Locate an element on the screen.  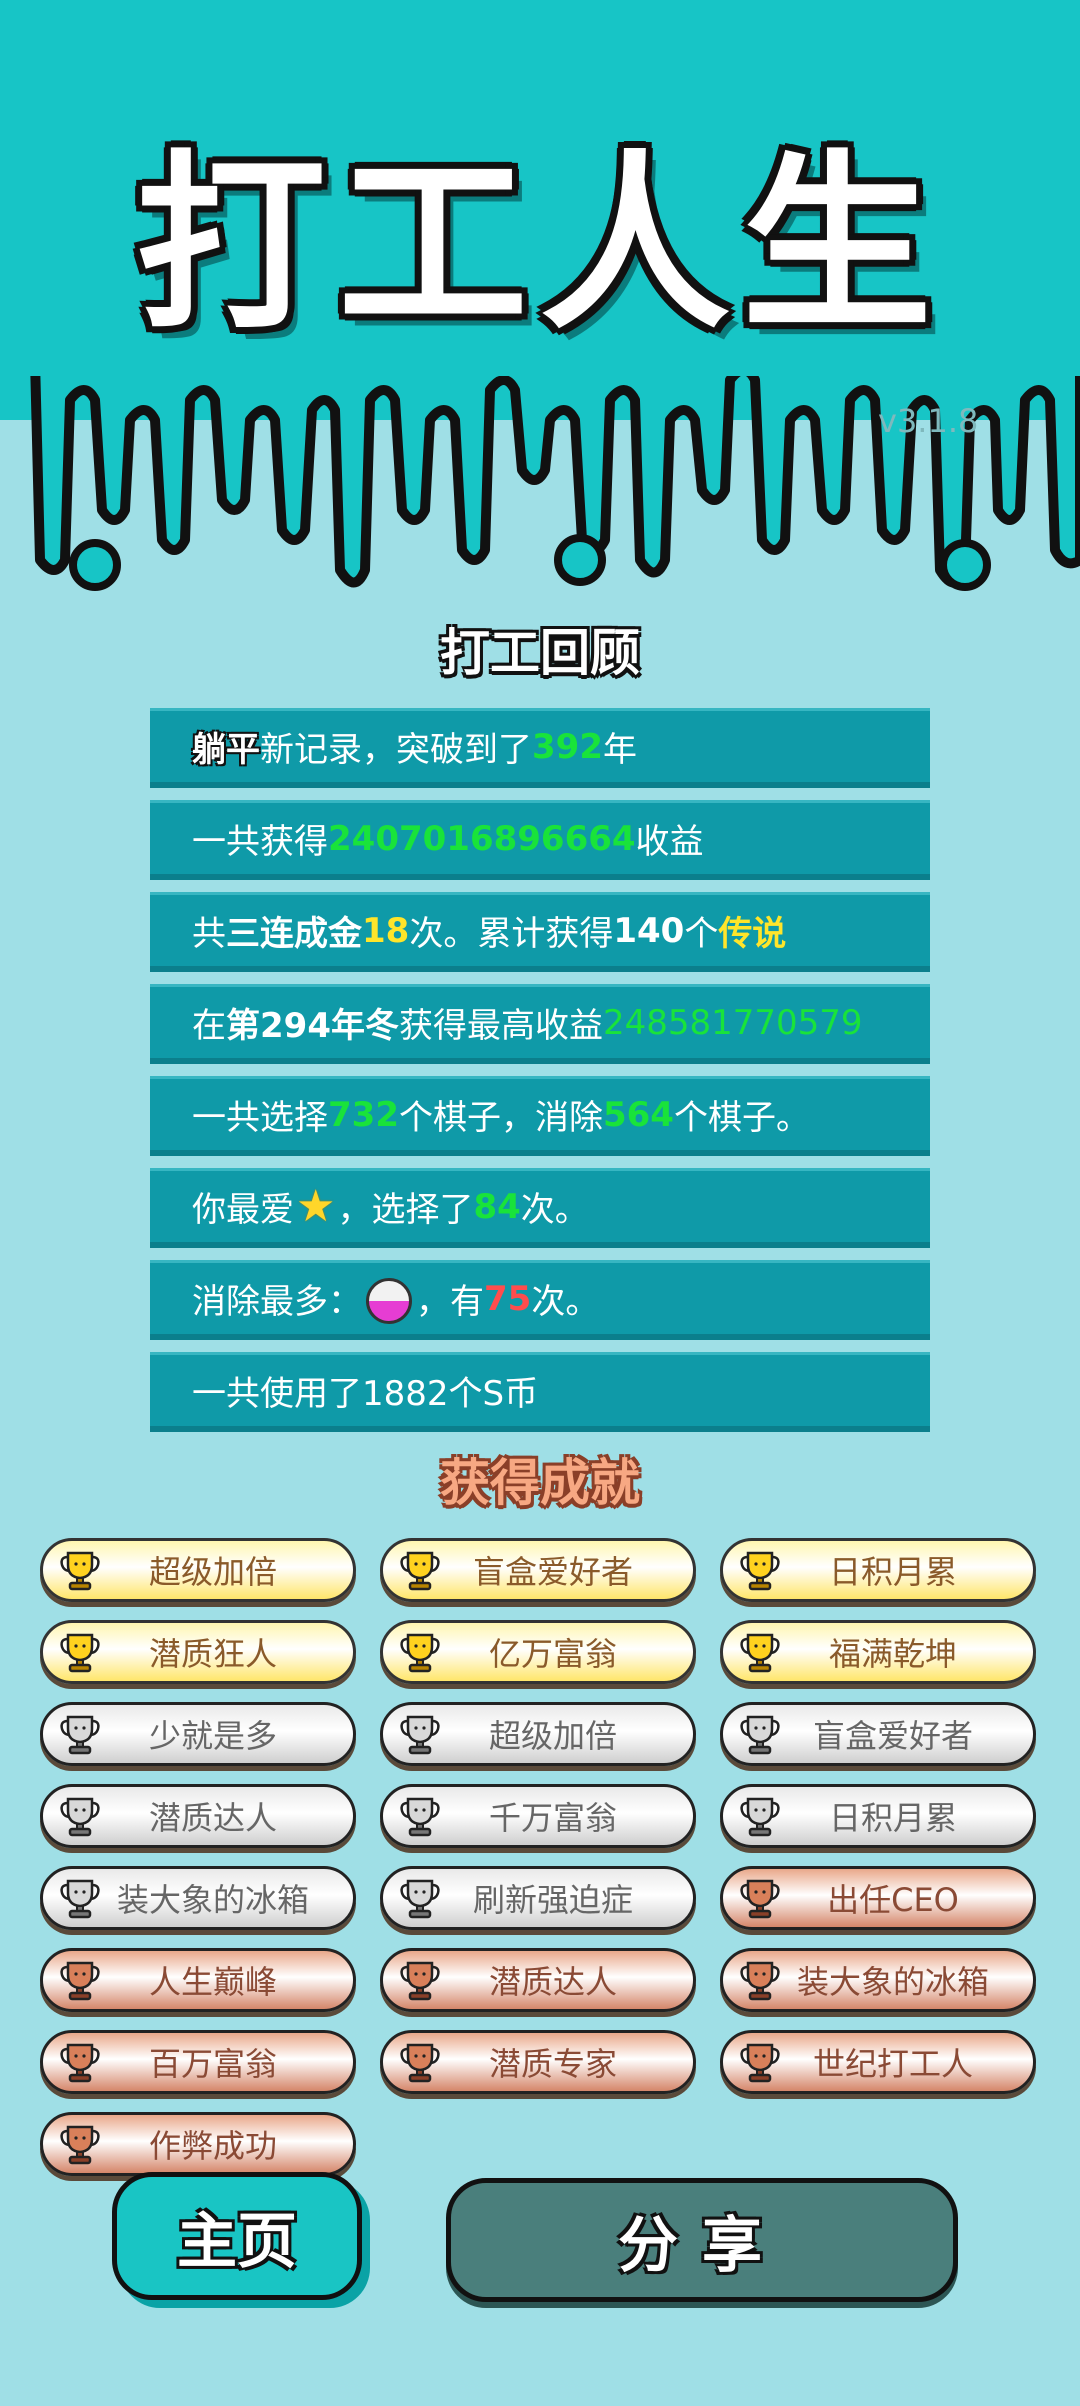
review-row-income: 一共获得 2407016896664 收益 is located at coordinates (540, 840).